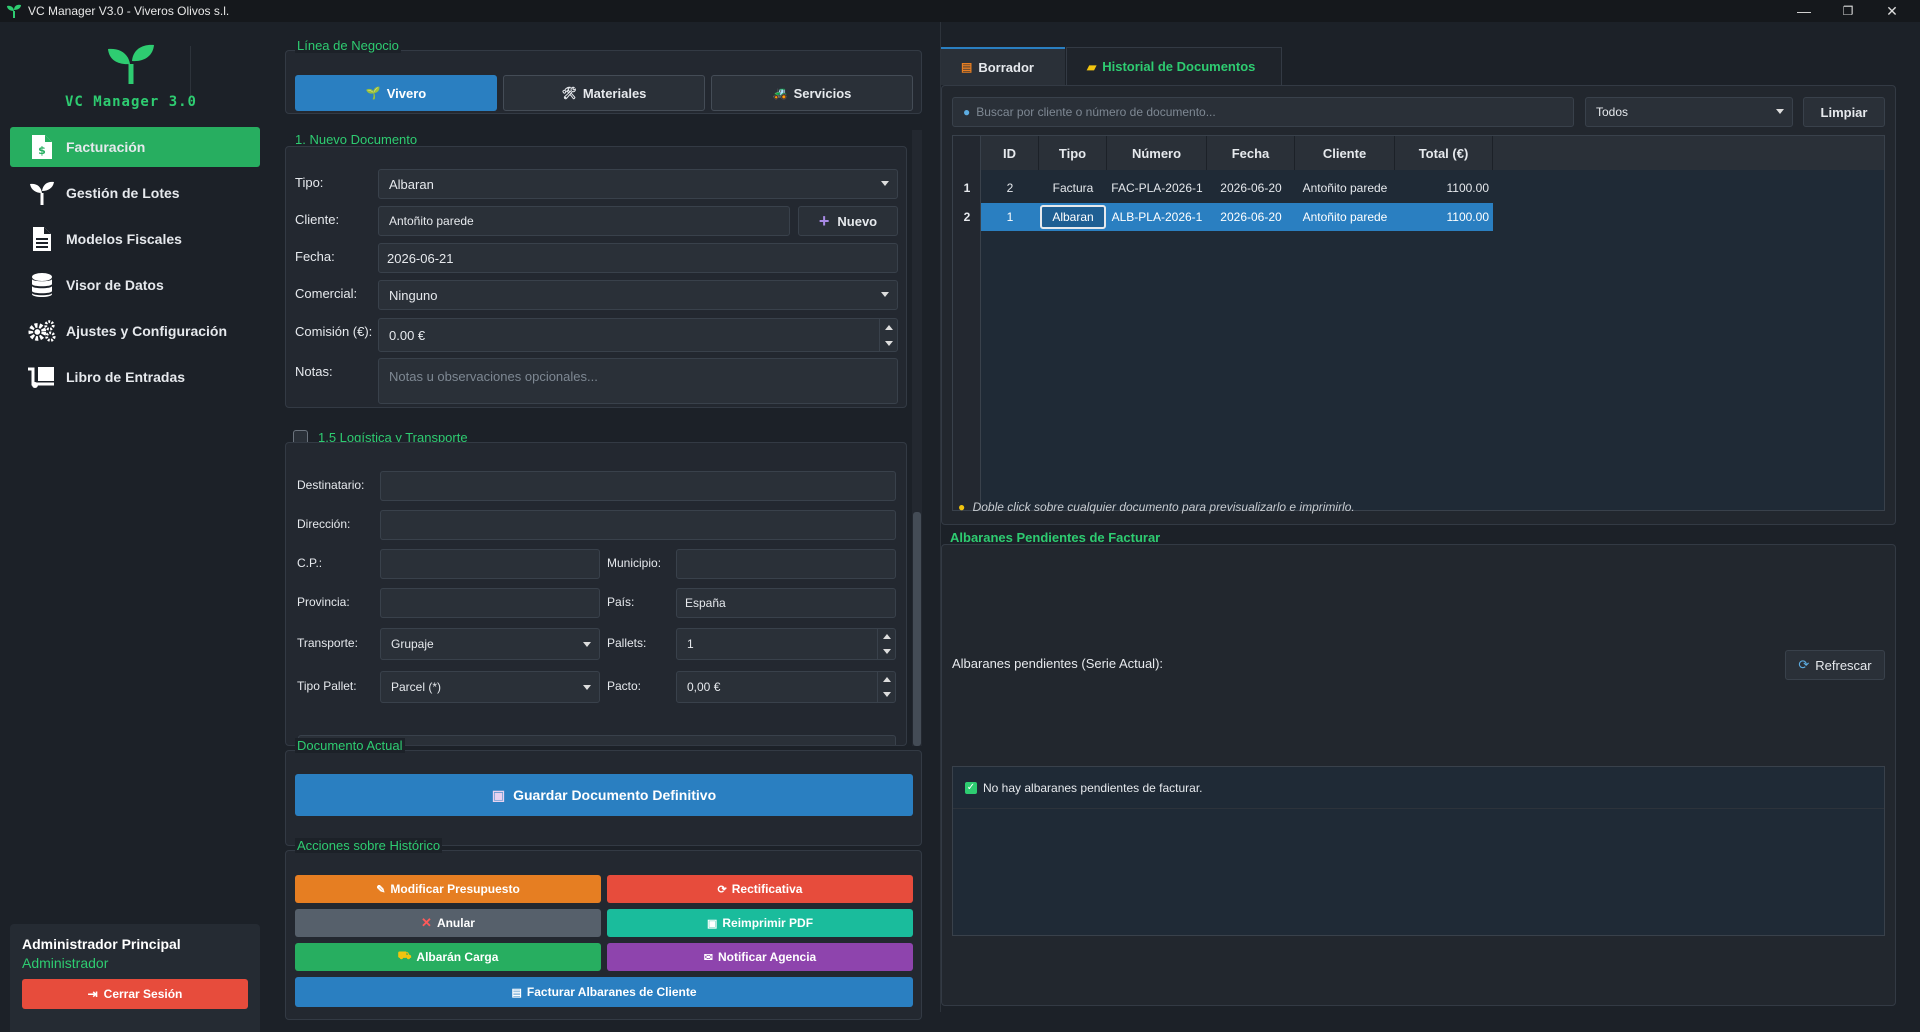 The height and width of the screenshot is (1032, 1920). What do you see at coordinates (786, 603) in the screenshot?
I see `pais-input: España` at bounding box center [786, 603].